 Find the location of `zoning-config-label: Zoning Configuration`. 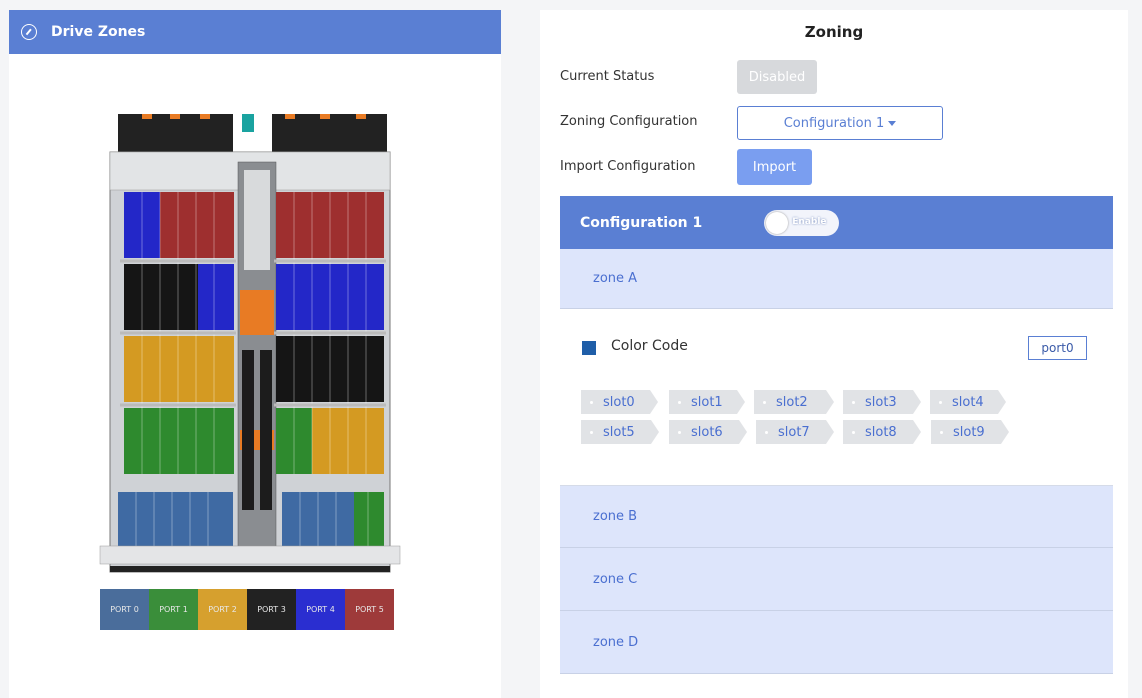

zoning-config-label: Zoning Configuration is located at coordinates (629, 121).